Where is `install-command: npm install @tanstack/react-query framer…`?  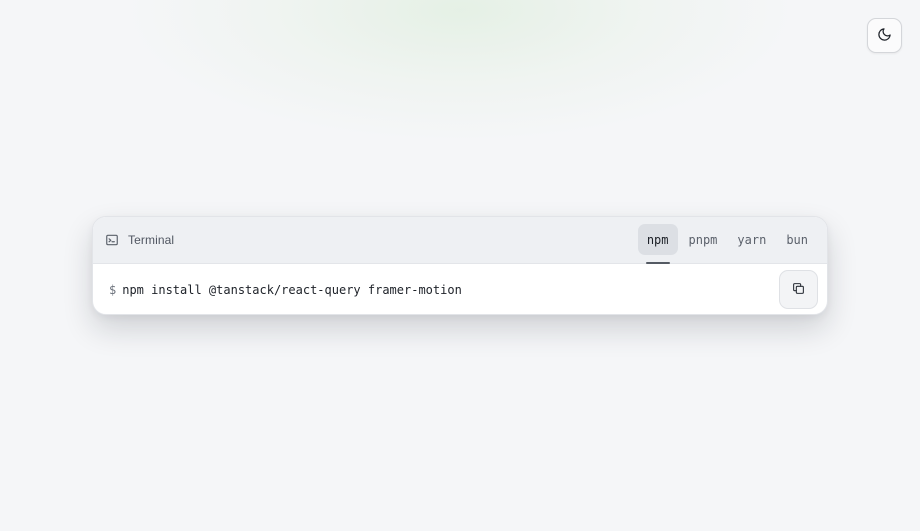
install-command: npm install @tanstack/react-query framer… is located at coordinates (292, 289).